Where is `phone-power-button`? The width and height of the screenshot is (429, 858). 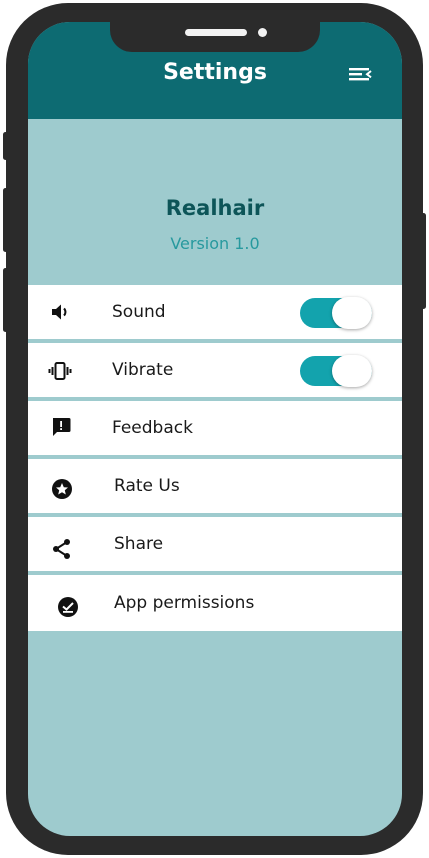
phone-power-button is located at coordinates (423, 261).